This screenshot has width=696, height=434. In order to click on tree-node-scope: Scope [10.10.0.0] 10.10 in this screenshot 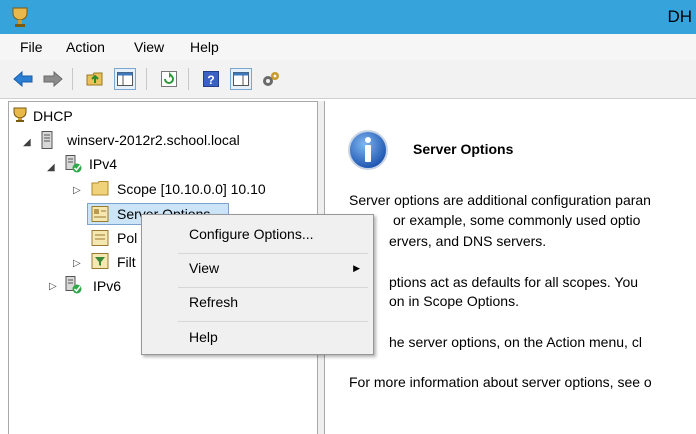, I will do `click(191, 189)`.